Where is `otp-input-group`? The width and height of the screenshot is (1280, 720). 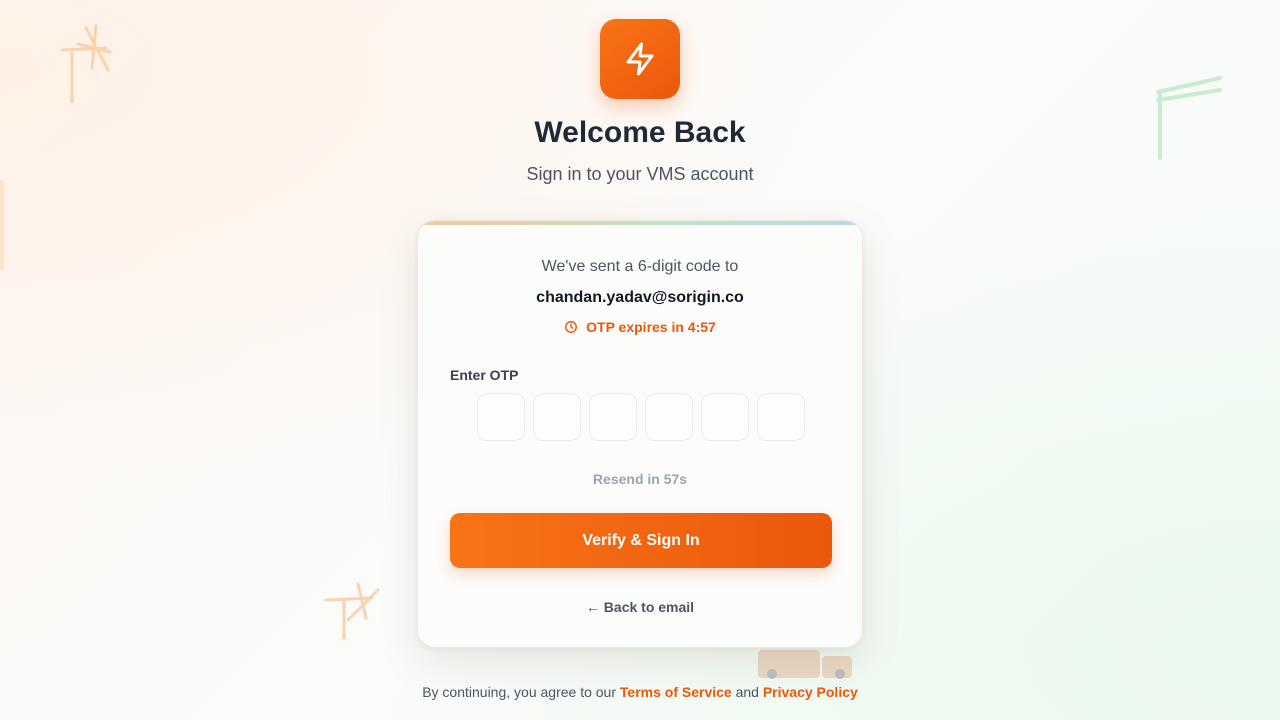
otp-input-group is located at coordinates (641, 417).